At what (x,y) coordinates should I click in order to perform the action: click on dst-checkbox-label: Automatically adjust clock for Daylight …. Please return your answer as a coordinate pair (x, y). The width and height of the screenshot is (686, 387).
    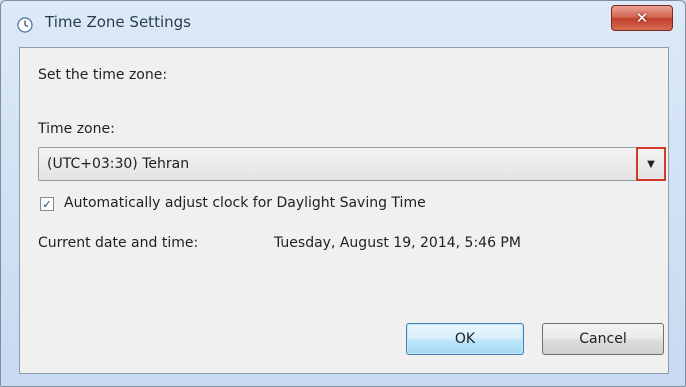
    Looking at the image, I should click on (245, 203).